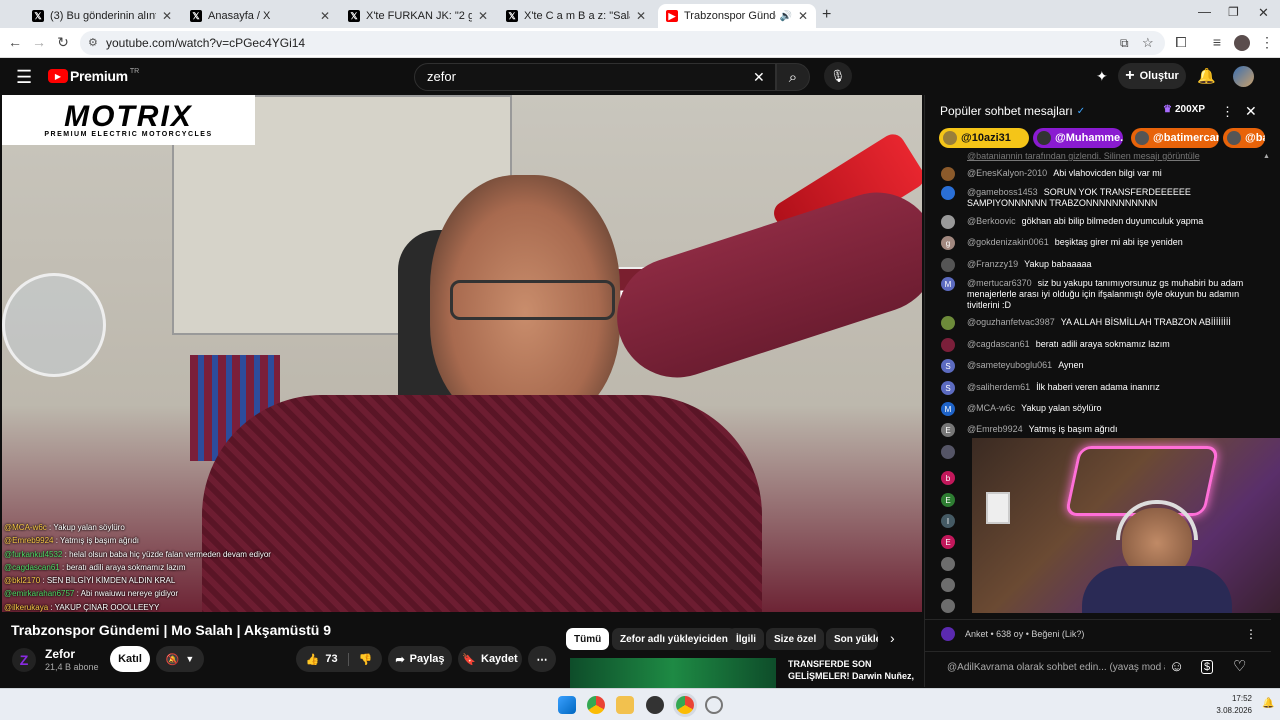 The image size is (1280, 720). Describe the element at coordinates (1268, 703) in the screenshot. I see `notification-icon: 🔔` at that location.